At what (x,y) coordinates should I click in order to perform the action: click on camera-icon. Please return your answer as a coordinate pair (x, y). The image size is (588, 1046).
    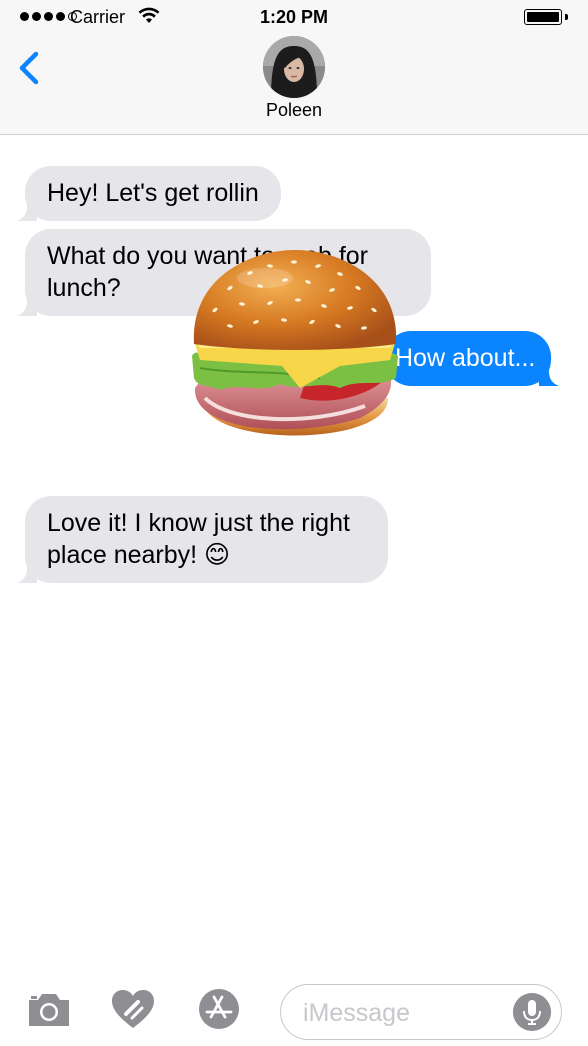
    Looking at the image, I should click on (49, 1009).